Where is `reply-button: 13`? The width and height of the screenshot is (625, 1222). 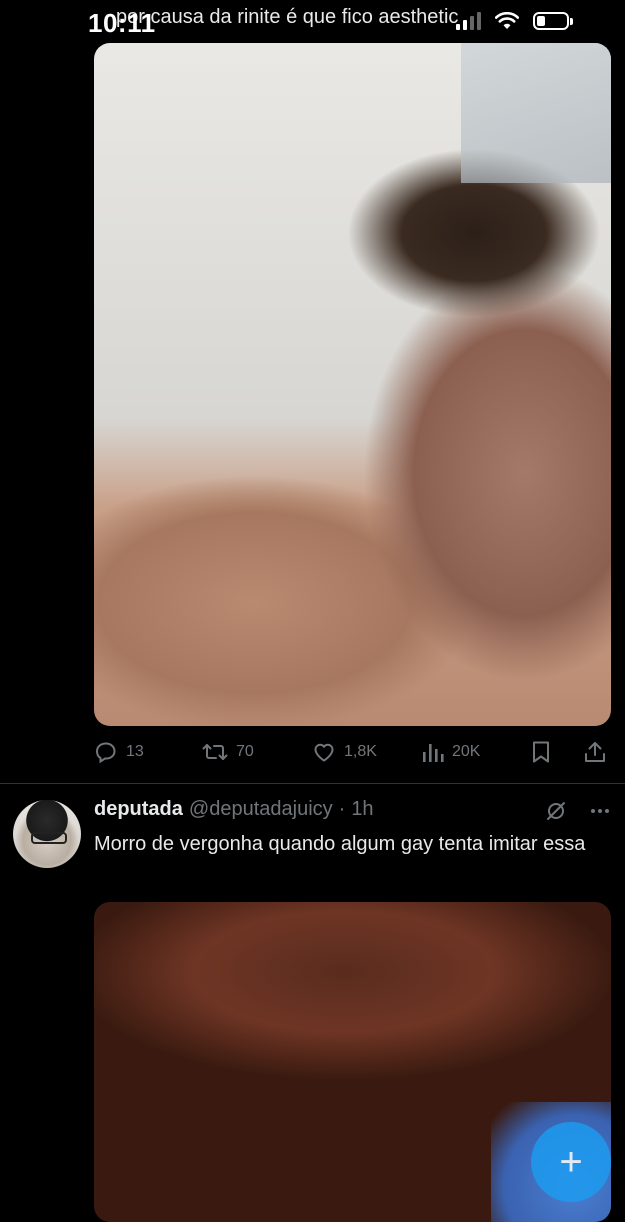 reply-button: 13 is located at coordinates (119, 752).